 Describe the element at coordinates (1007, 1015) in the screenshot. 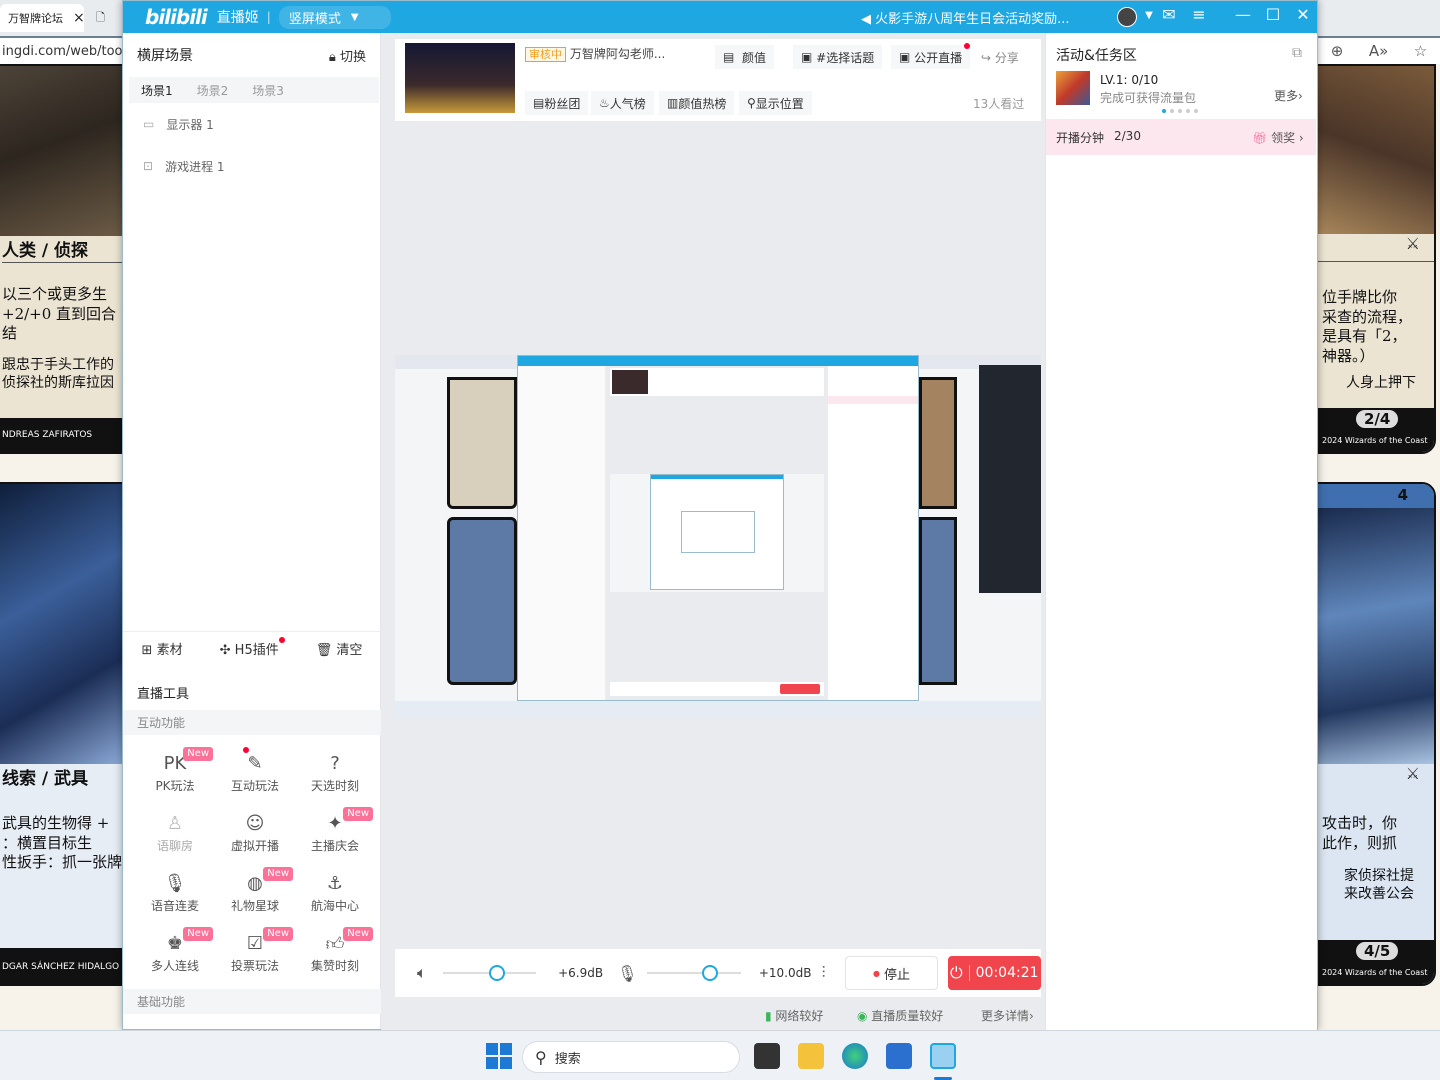

I see `more-details-link: 更多详情›` at that location.